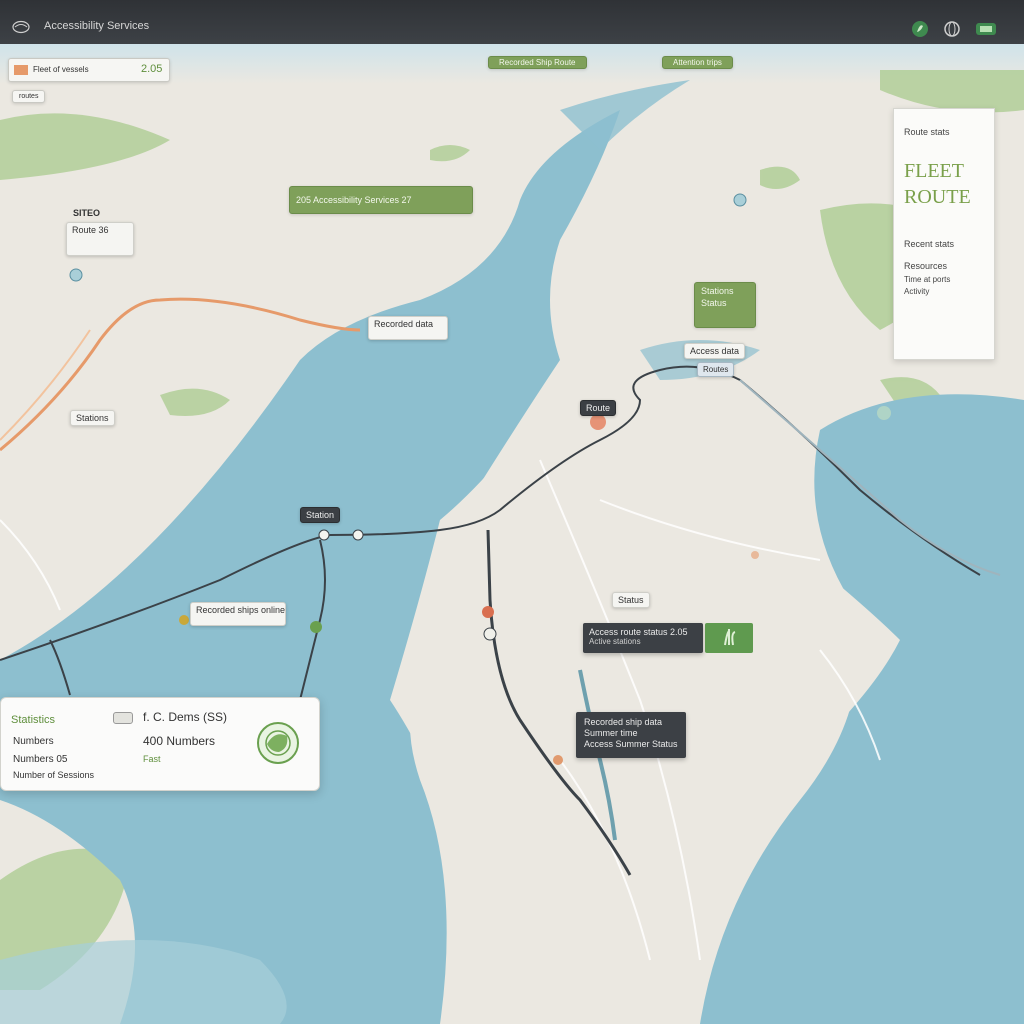 Image resolution: width=1024 pixels, height=1024 pixels. I want to click on stats-panel-title-1: FLEET, so click(934, 171).